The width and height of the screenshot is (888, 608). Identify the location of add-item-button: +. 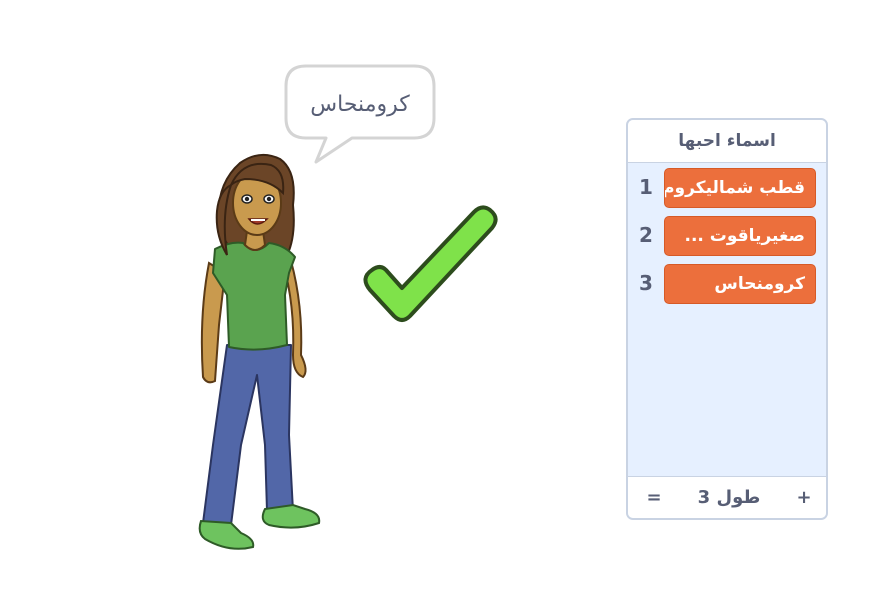
(804, 497).